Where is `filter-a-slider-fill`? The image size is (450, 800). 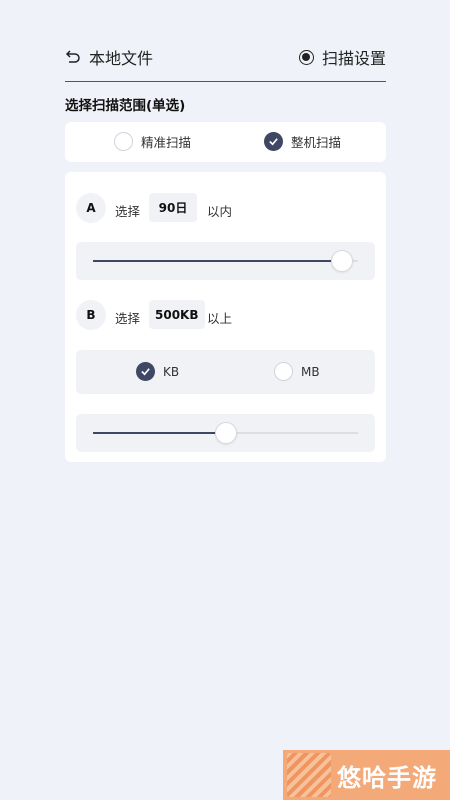 filter-a-slider-fill is located at coordinates (218, 261).